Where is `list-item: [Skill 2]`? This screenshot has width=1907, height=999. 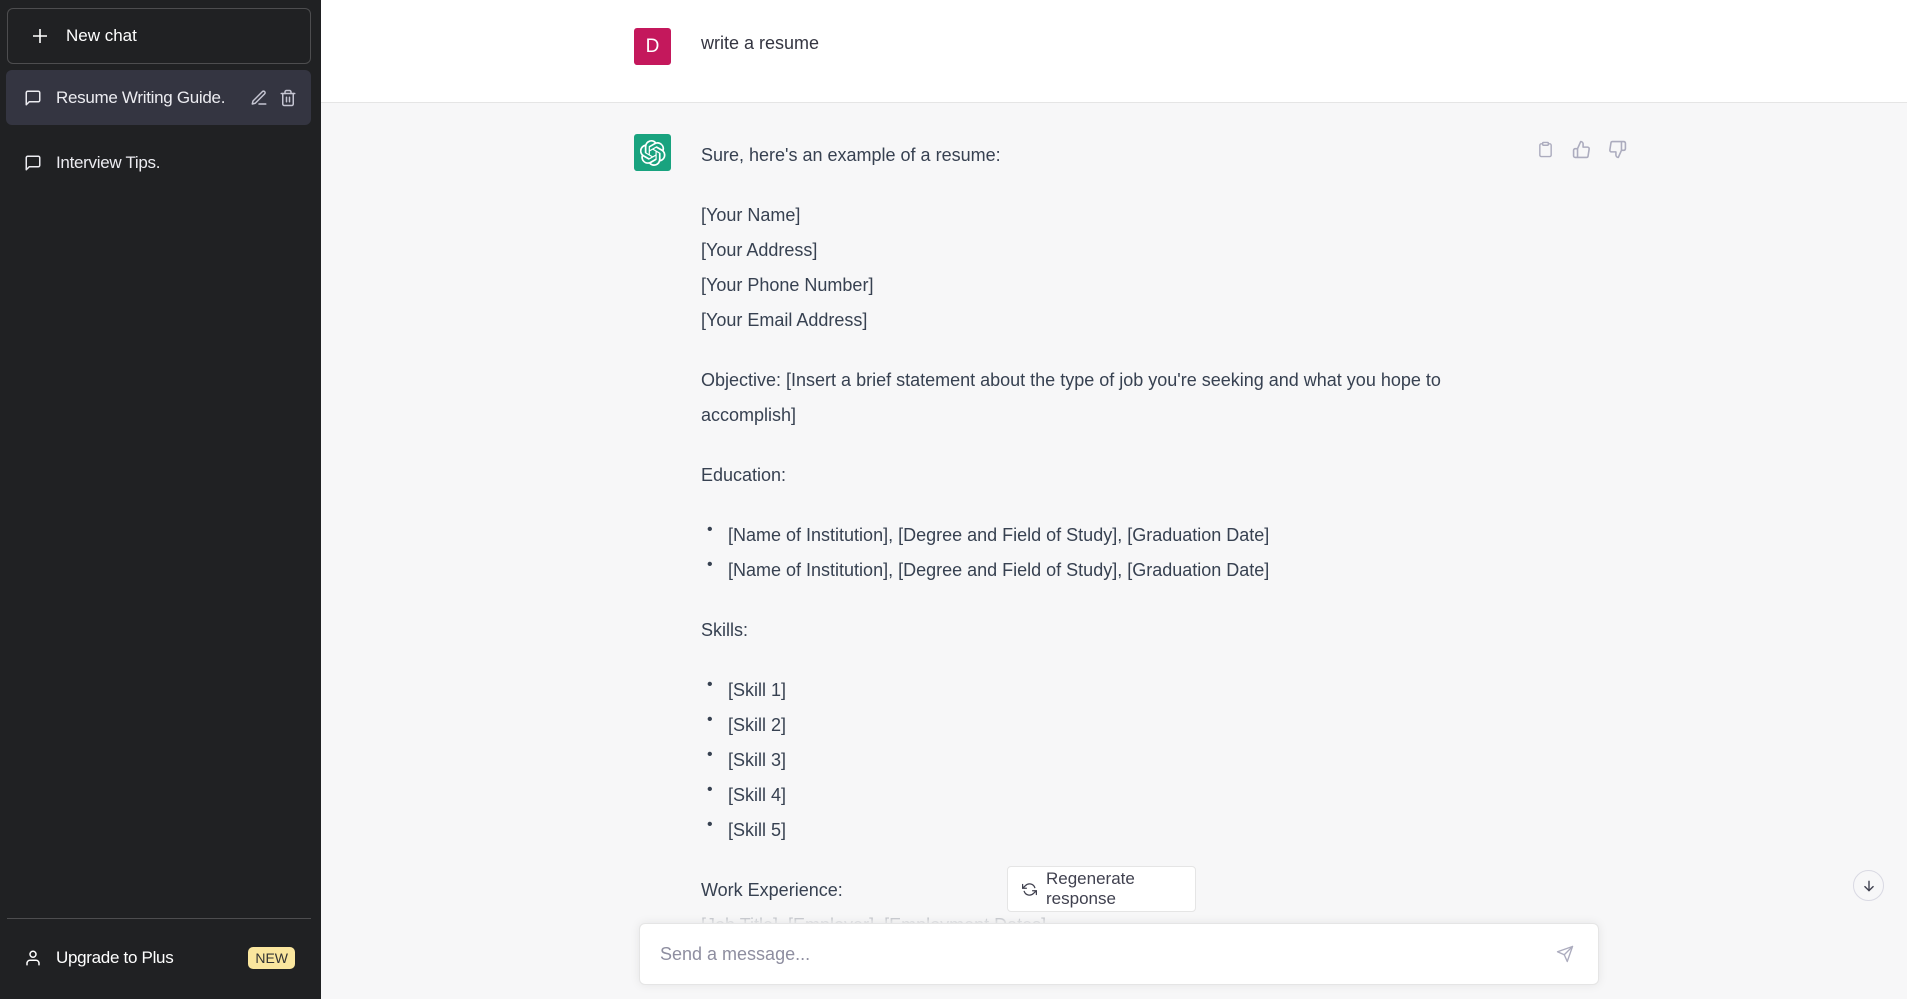 list-item: [Skill 2] is located at coordinates (1111, 722).